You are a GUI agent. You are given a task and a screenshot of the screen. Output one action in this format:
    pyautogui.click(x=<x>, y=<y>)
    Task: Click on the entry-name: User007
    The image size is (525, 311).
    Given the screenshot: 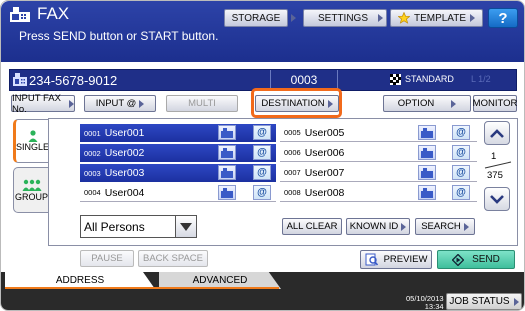 What is the action you would take?
    pyautogui.click(x=324, y=172)
    